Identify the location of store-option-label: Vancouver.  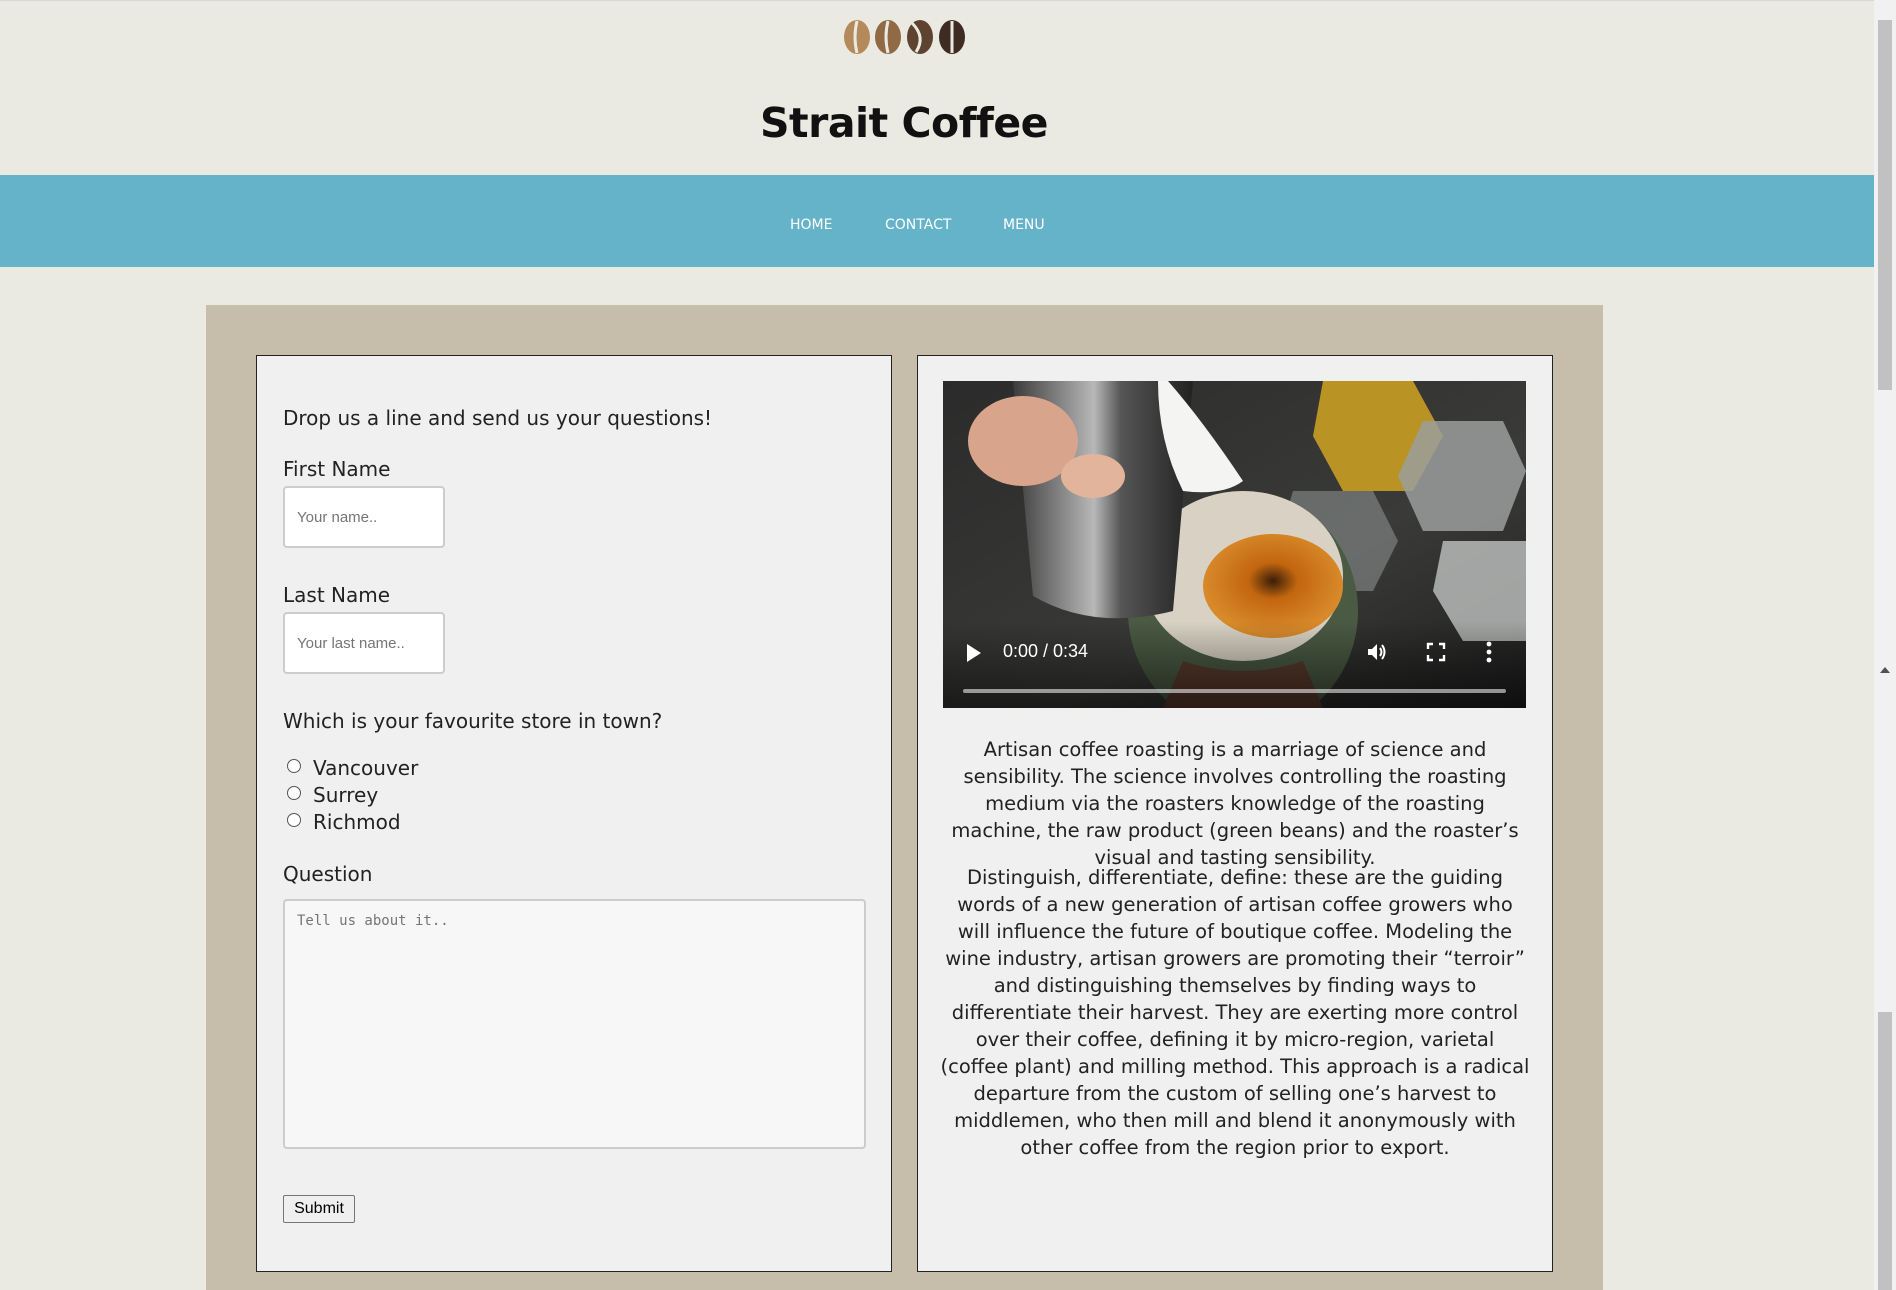
(366, 768).